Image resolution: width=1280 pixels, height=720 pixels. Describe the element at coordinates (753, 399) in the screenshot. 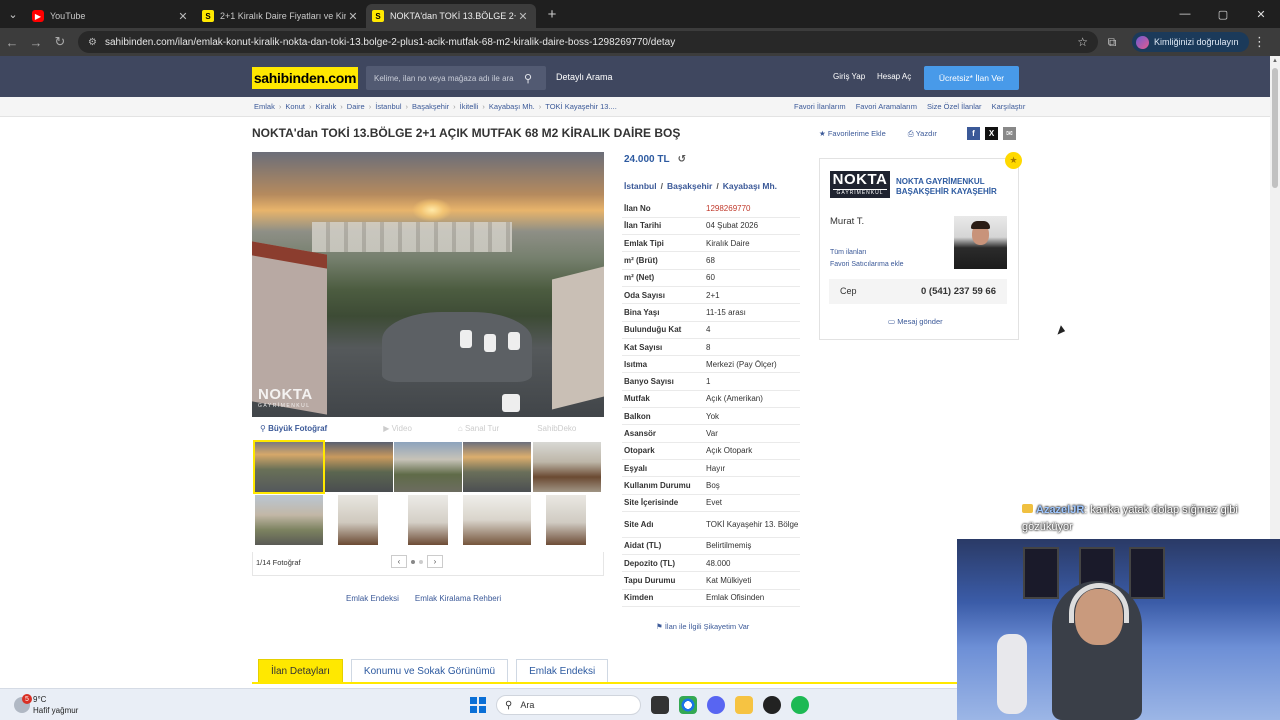

I see `detail-value: Açık (Amerikan)` at that location.